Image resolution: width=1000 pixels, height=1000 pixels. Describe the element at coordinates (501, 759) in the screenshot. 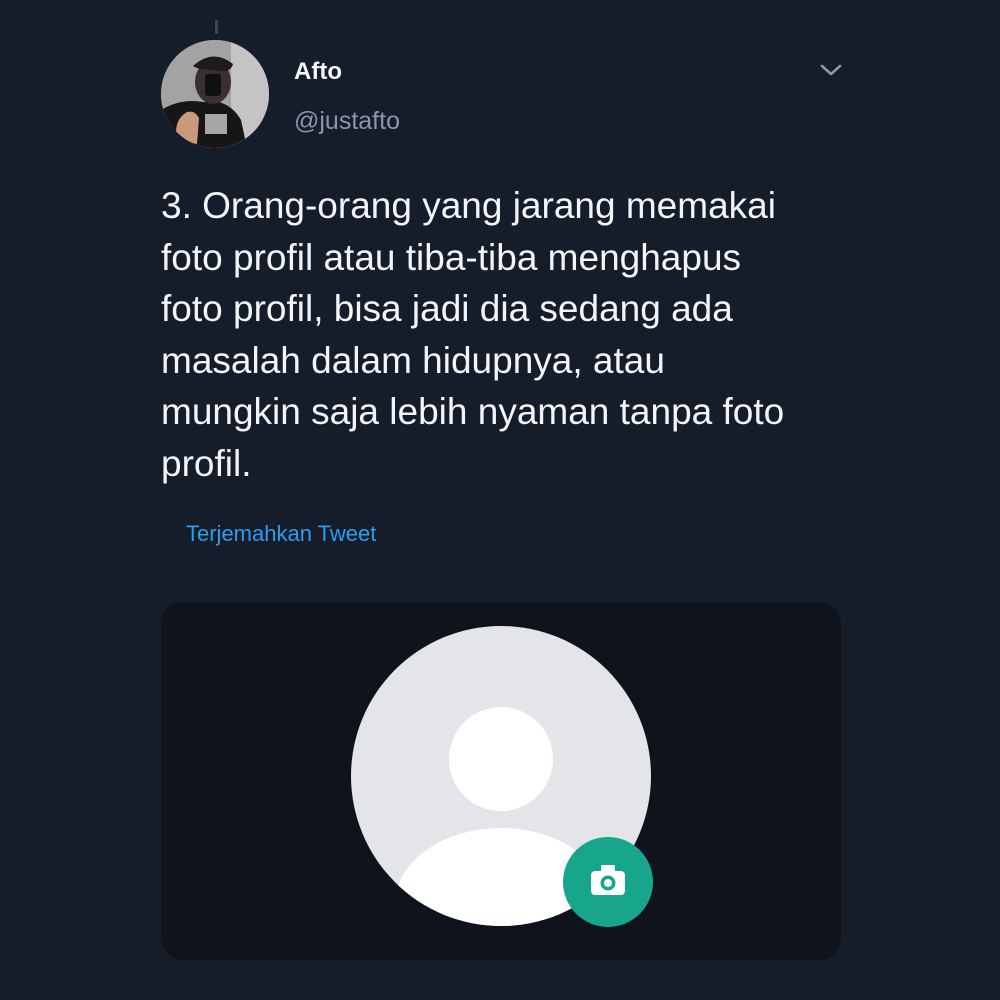

I see `person-head-silhouette` at that location.